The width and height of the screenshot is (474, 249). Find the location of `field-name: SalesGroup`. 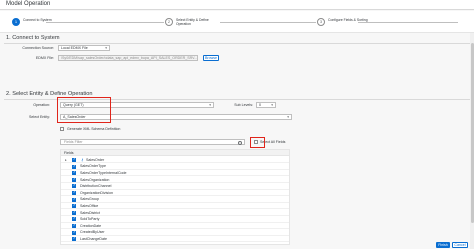

field-name: SalesGroup is located at coordinates (89, 199).